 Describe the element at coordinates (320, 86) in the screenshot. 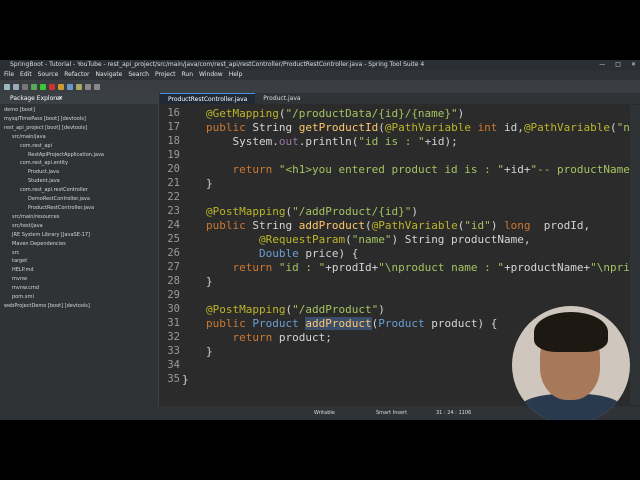

I see `toolbar` at that location.